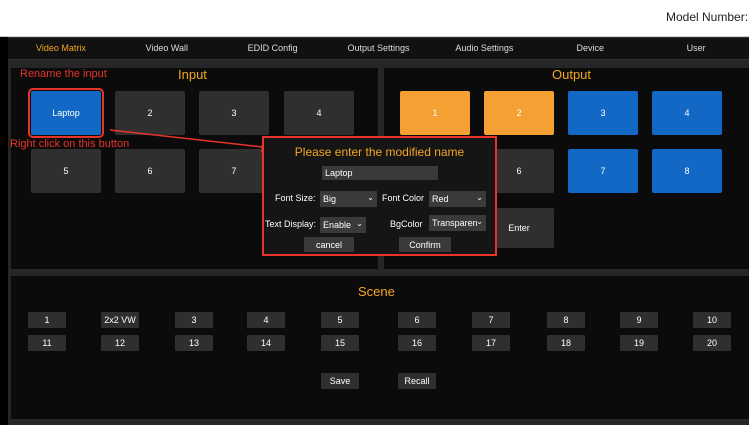  I want to click on bgcolor-select: Transparent ⌄, so click(457, 223).